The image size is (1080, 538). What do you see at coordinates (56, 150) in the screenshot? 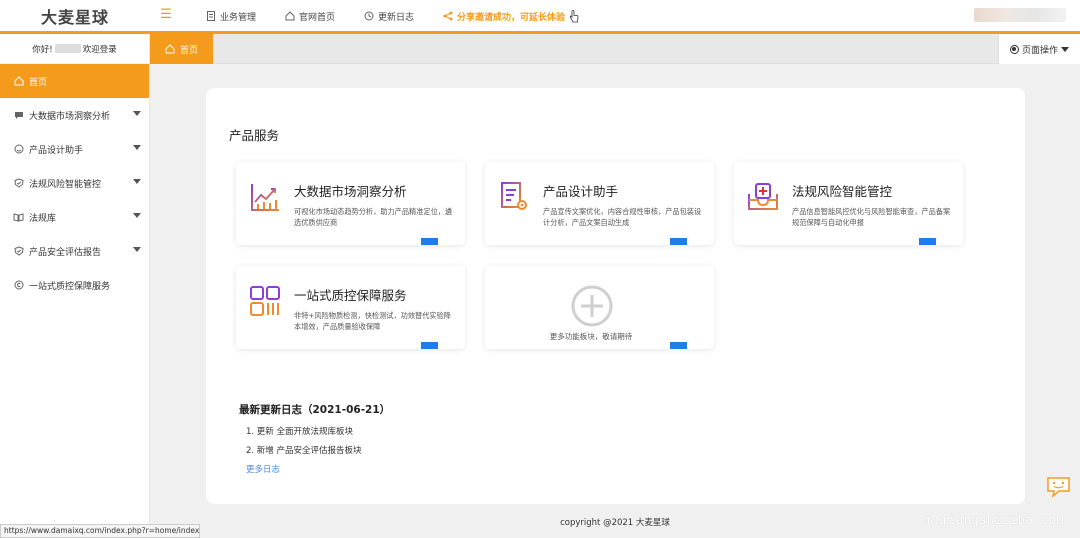
I see `sidebar-item-label: 产品设计助手` at bounding box center [56, 150].